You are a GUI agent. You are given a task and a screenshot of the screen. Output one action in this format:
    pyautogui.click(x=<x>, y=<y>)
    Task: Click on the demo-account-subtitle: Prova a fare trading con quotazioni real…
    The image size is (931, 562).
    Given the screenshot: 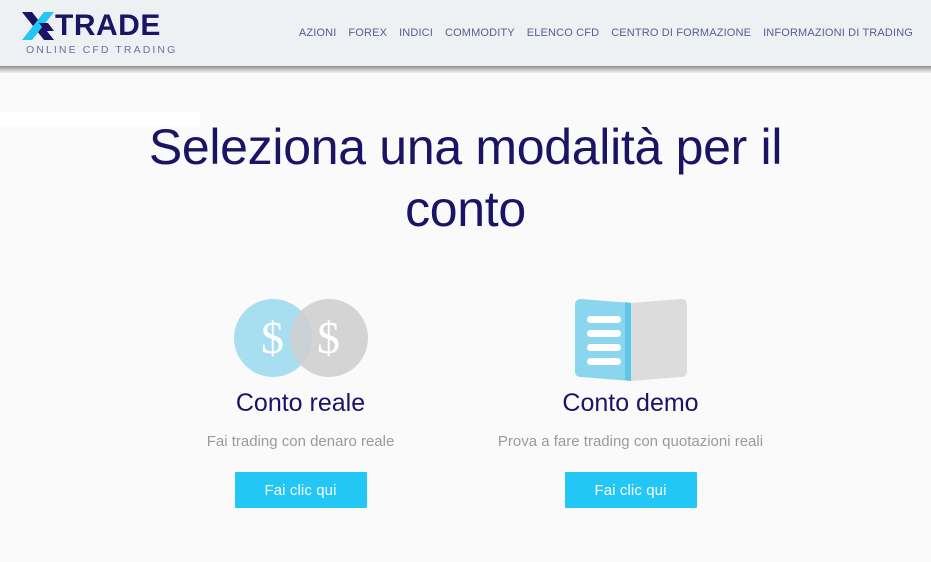 What is the action you would take?
    pyautogui.click(x=630, y=441)
    